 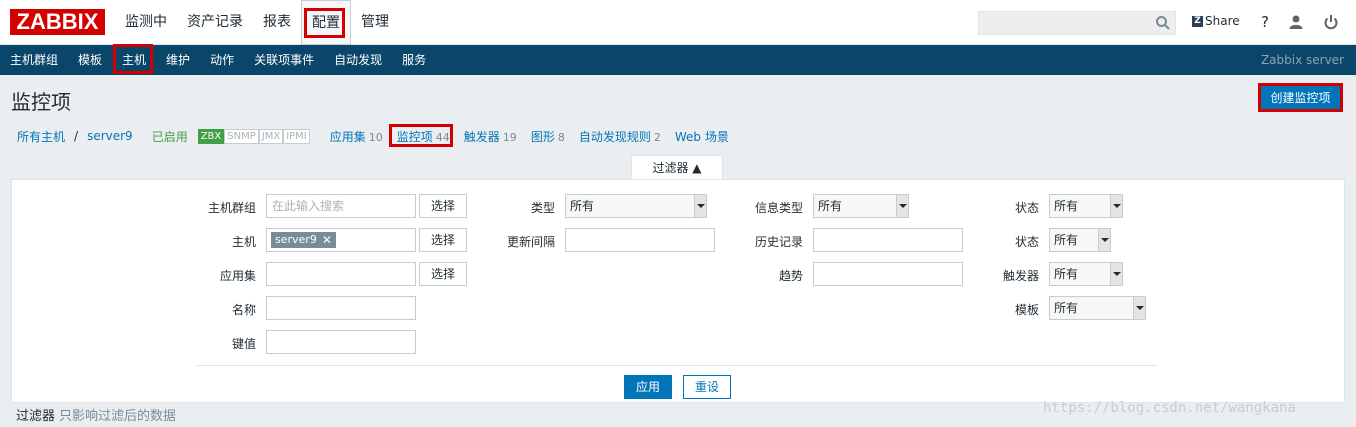 What do you see at coordinates (211, 136) in the screenshot?
I see `badge-zbx: ZBX` at bounding box center [211, 136].